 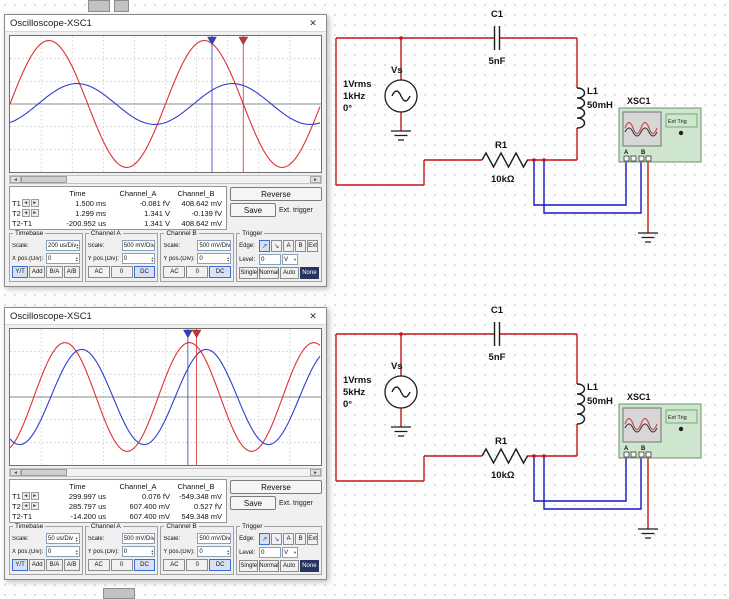 What do you see at coordinates (505, 456) in the screenshot?
I see `resistor-symbol` at bounding box center [505, 456].